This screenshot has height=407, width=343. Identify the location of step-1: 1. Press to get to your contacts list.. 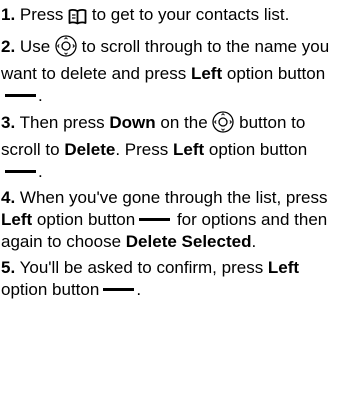
(171, 17).